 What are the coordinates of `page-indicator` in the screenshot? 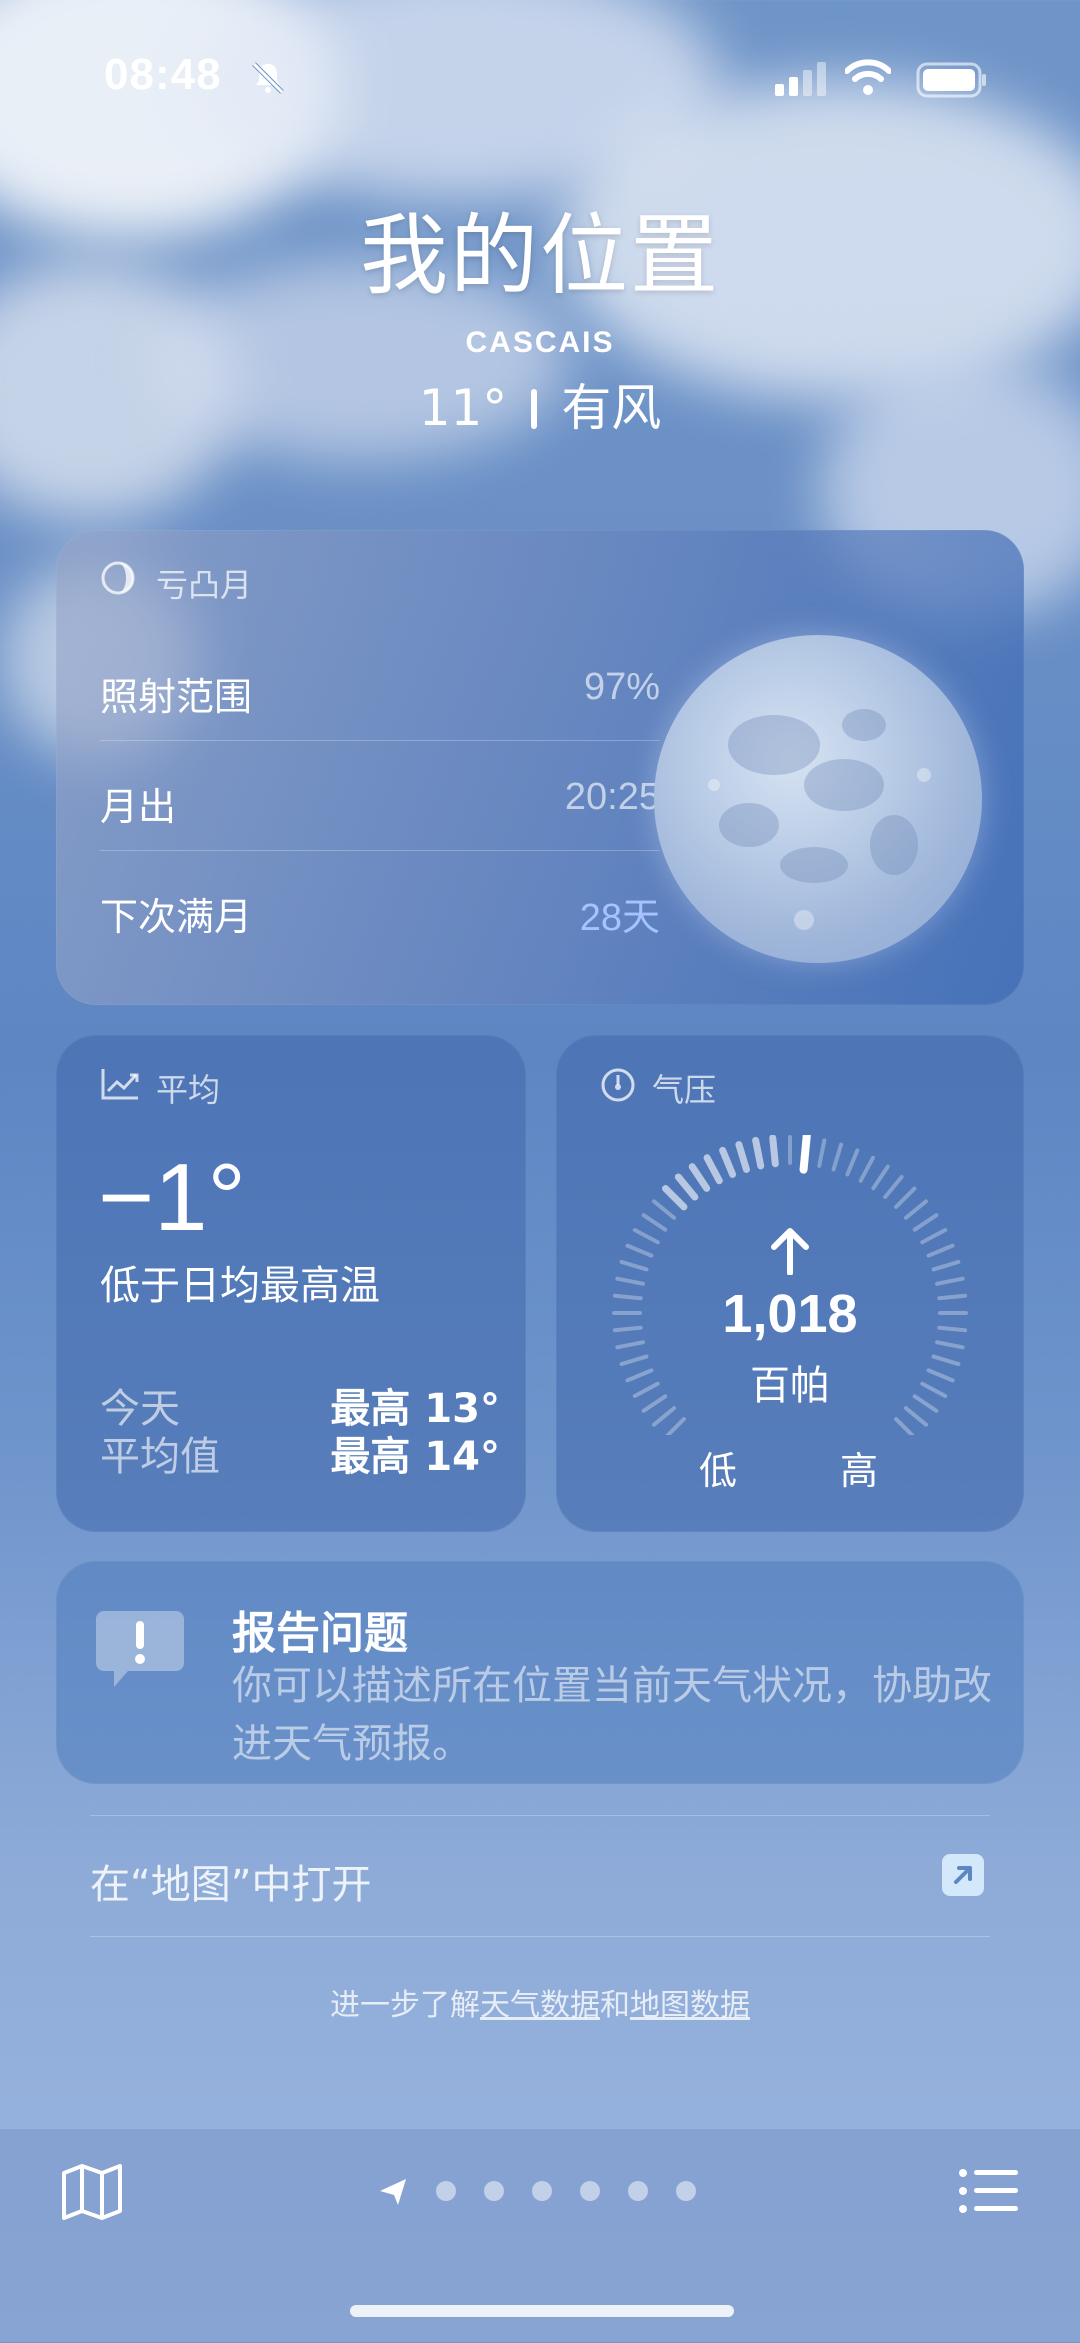 It's located at (543, 2191).